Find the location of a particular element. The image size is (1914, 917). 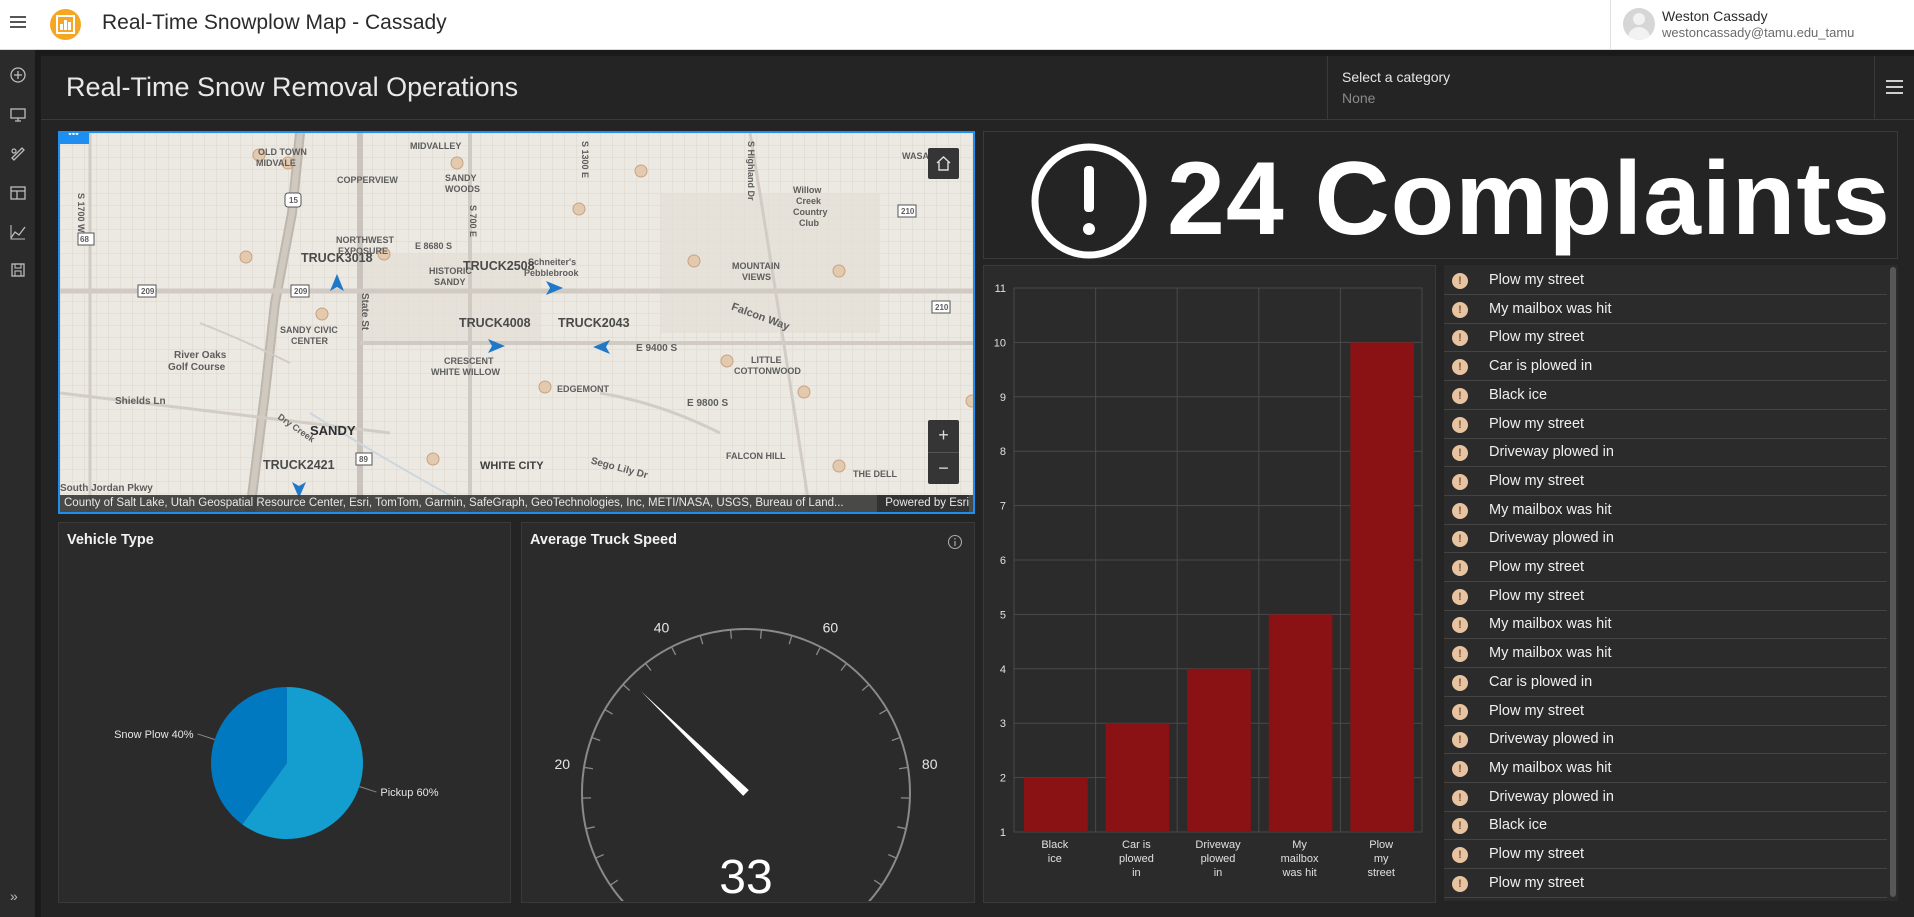

dashboard-menu-button is located at coordinates (1894, 88).